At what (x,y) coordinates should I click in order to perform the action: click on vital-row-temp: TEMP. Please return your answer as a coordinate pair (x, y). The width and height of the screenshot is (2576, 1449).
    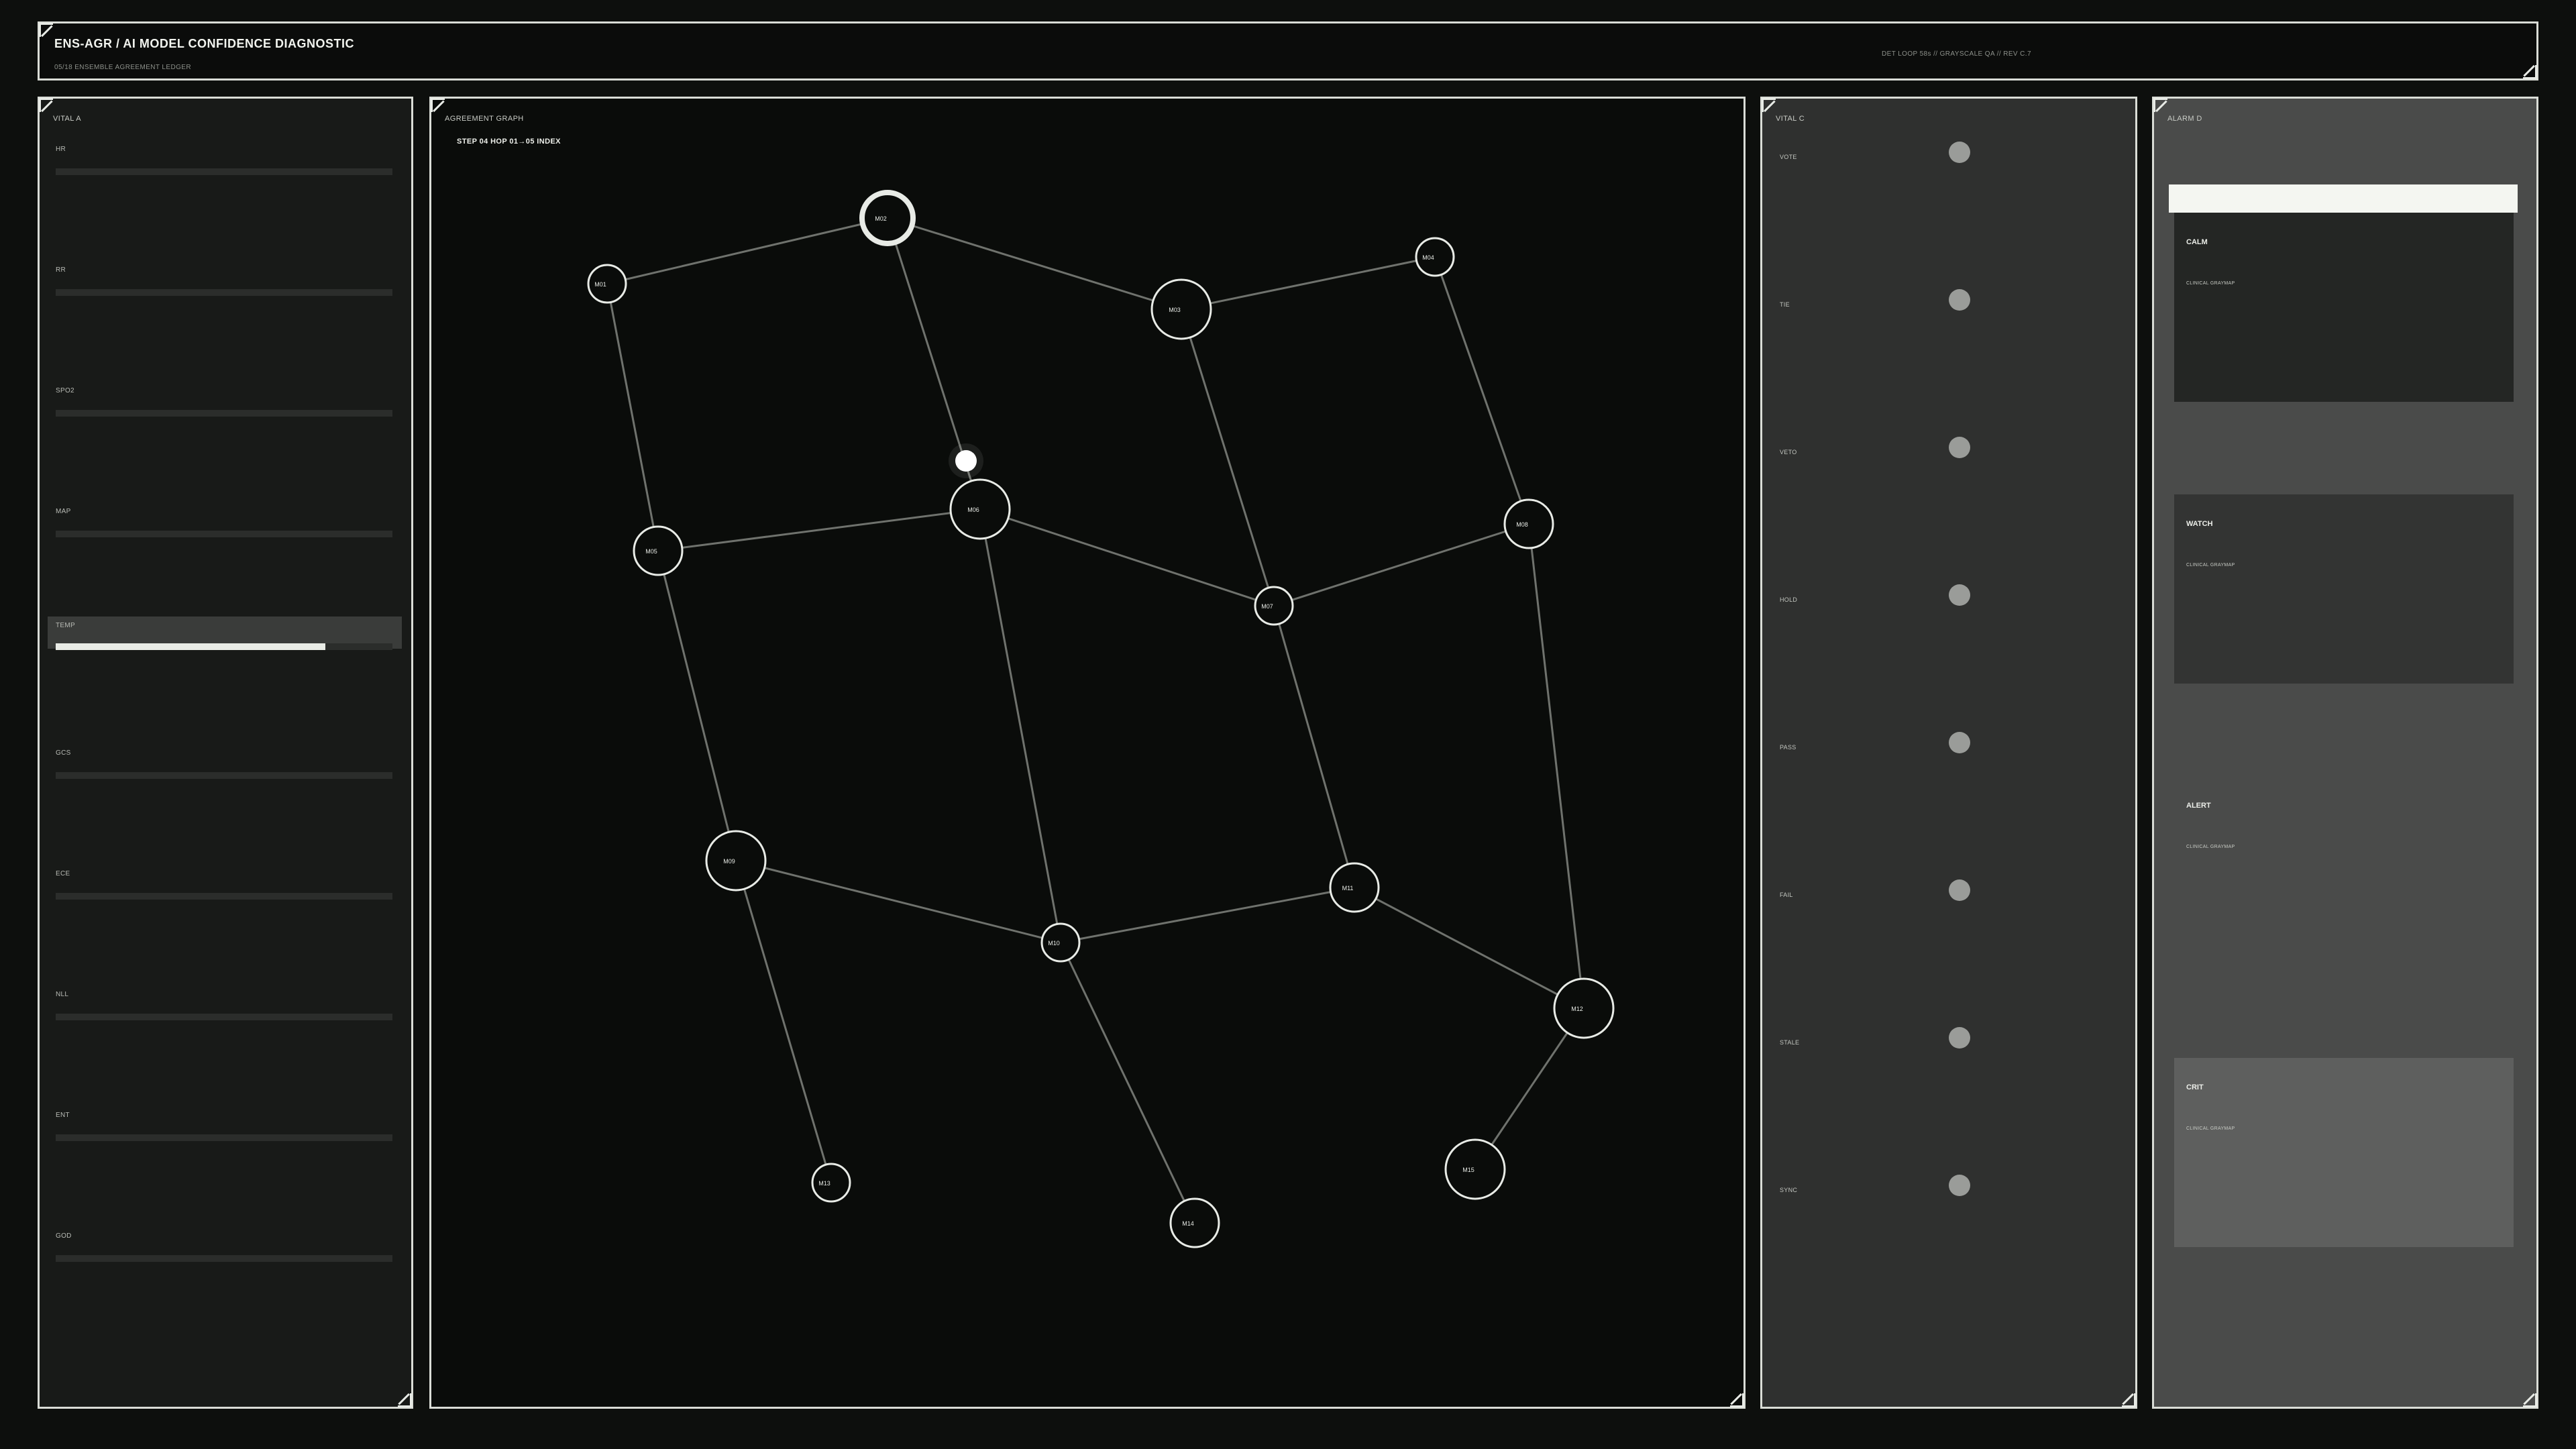
    Looking at the image, I should click on (225, 633).